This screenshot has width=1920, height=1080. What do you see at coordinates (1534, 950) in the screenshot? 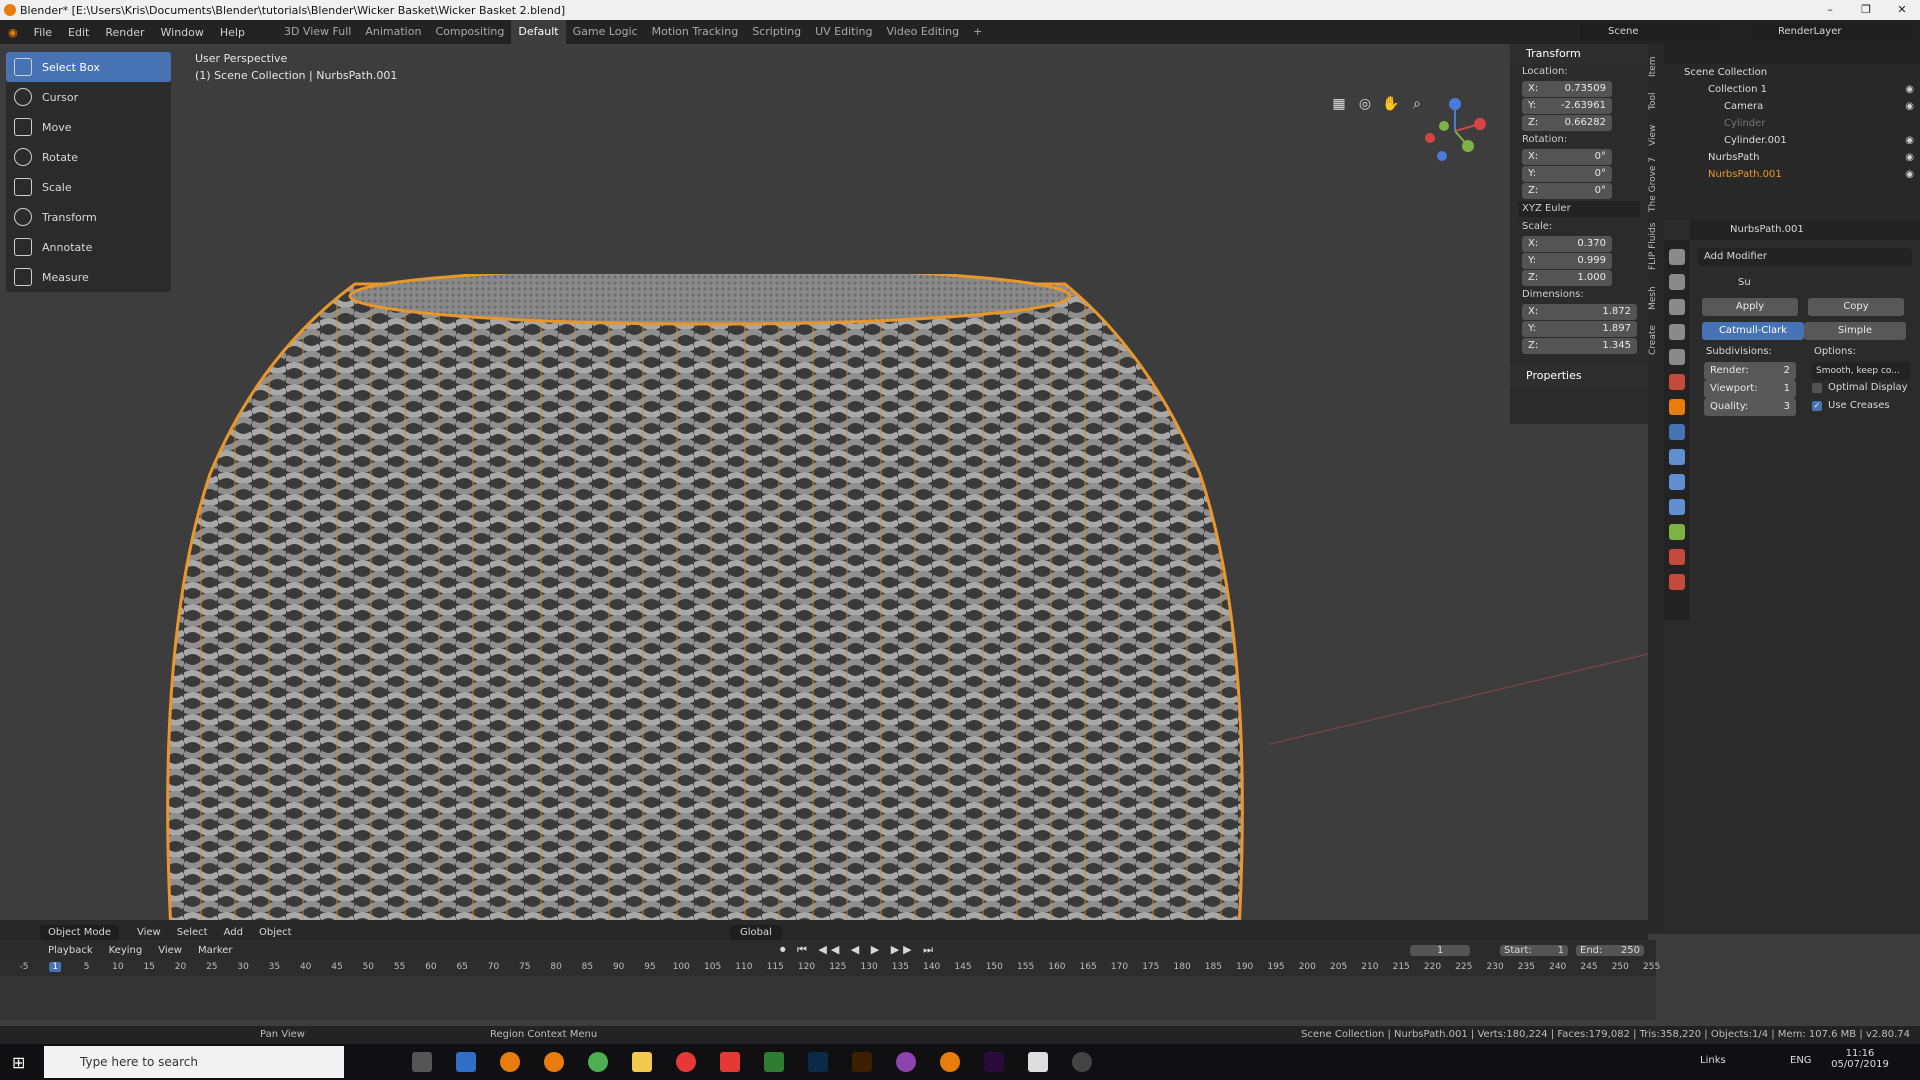
I see `start-frame-field: Start: 1` at bounding box center [1534, 950].